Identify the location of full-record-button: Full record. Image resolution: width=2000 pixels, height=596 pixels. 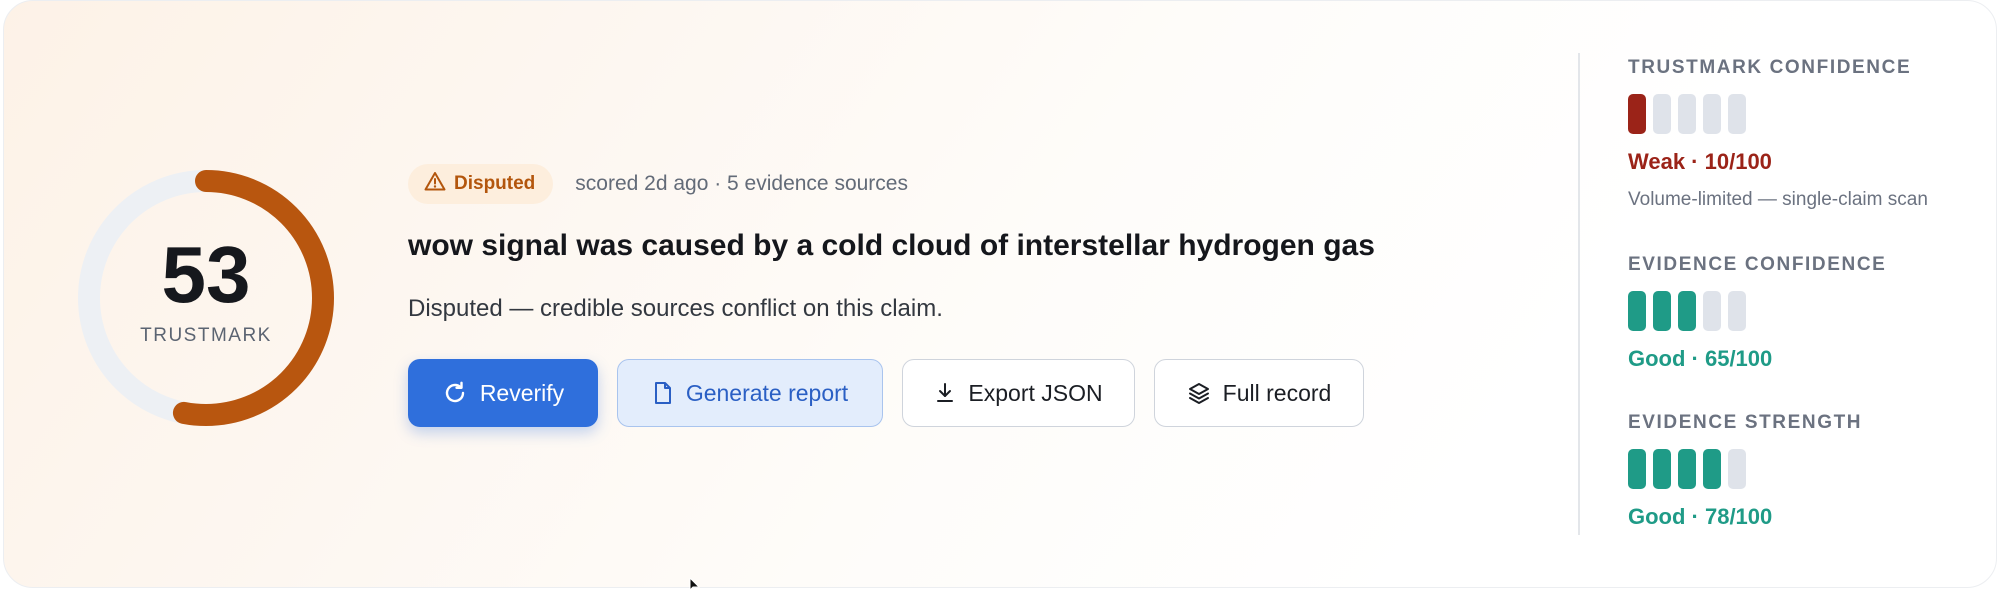
(1259, 393).